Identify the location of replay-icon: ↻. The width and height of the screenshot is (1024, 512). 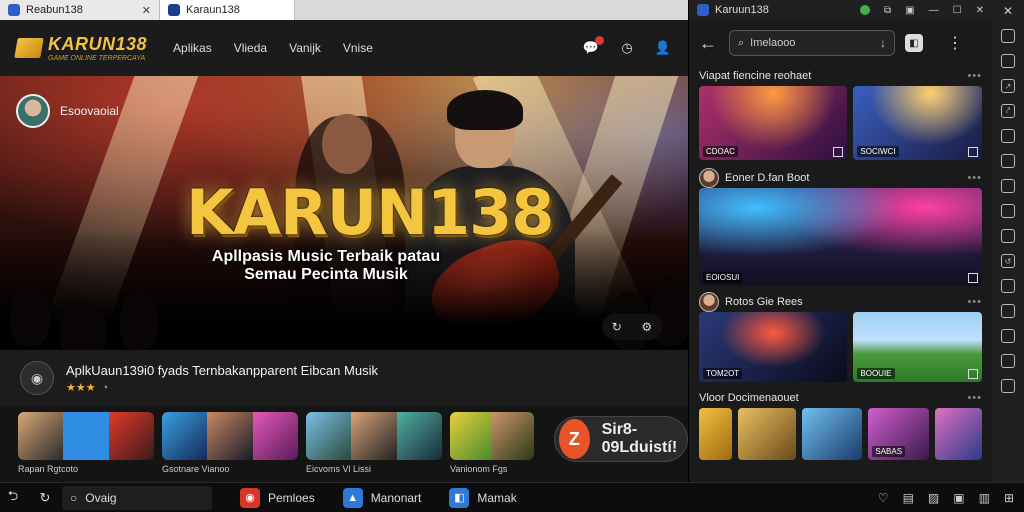
(617, 327).